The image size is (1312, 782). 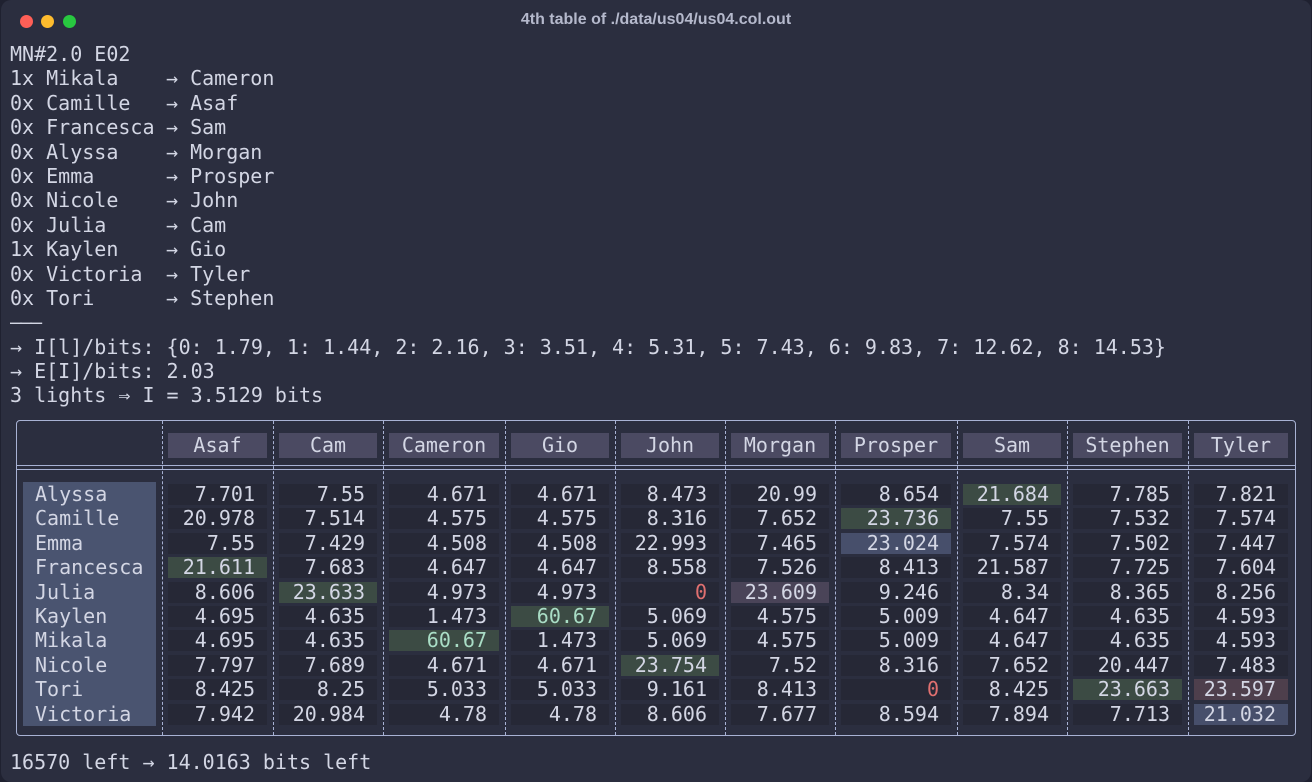 What do you see at coordinates (670, 690) in the screenshot?
I see `table-cell: 9.161` at bounding box center [670, 690].